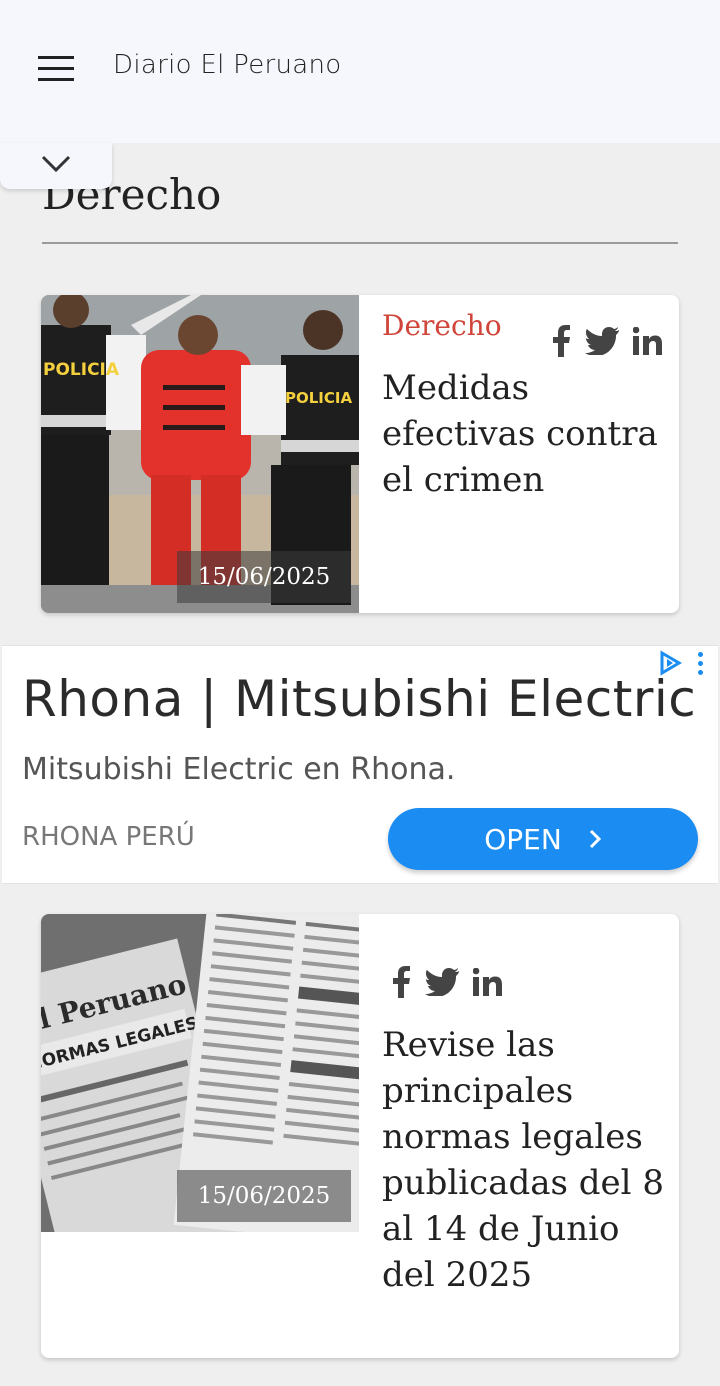 The image size is (720, 1386). I want to click on chevron-down-icon, so click(56, 164).